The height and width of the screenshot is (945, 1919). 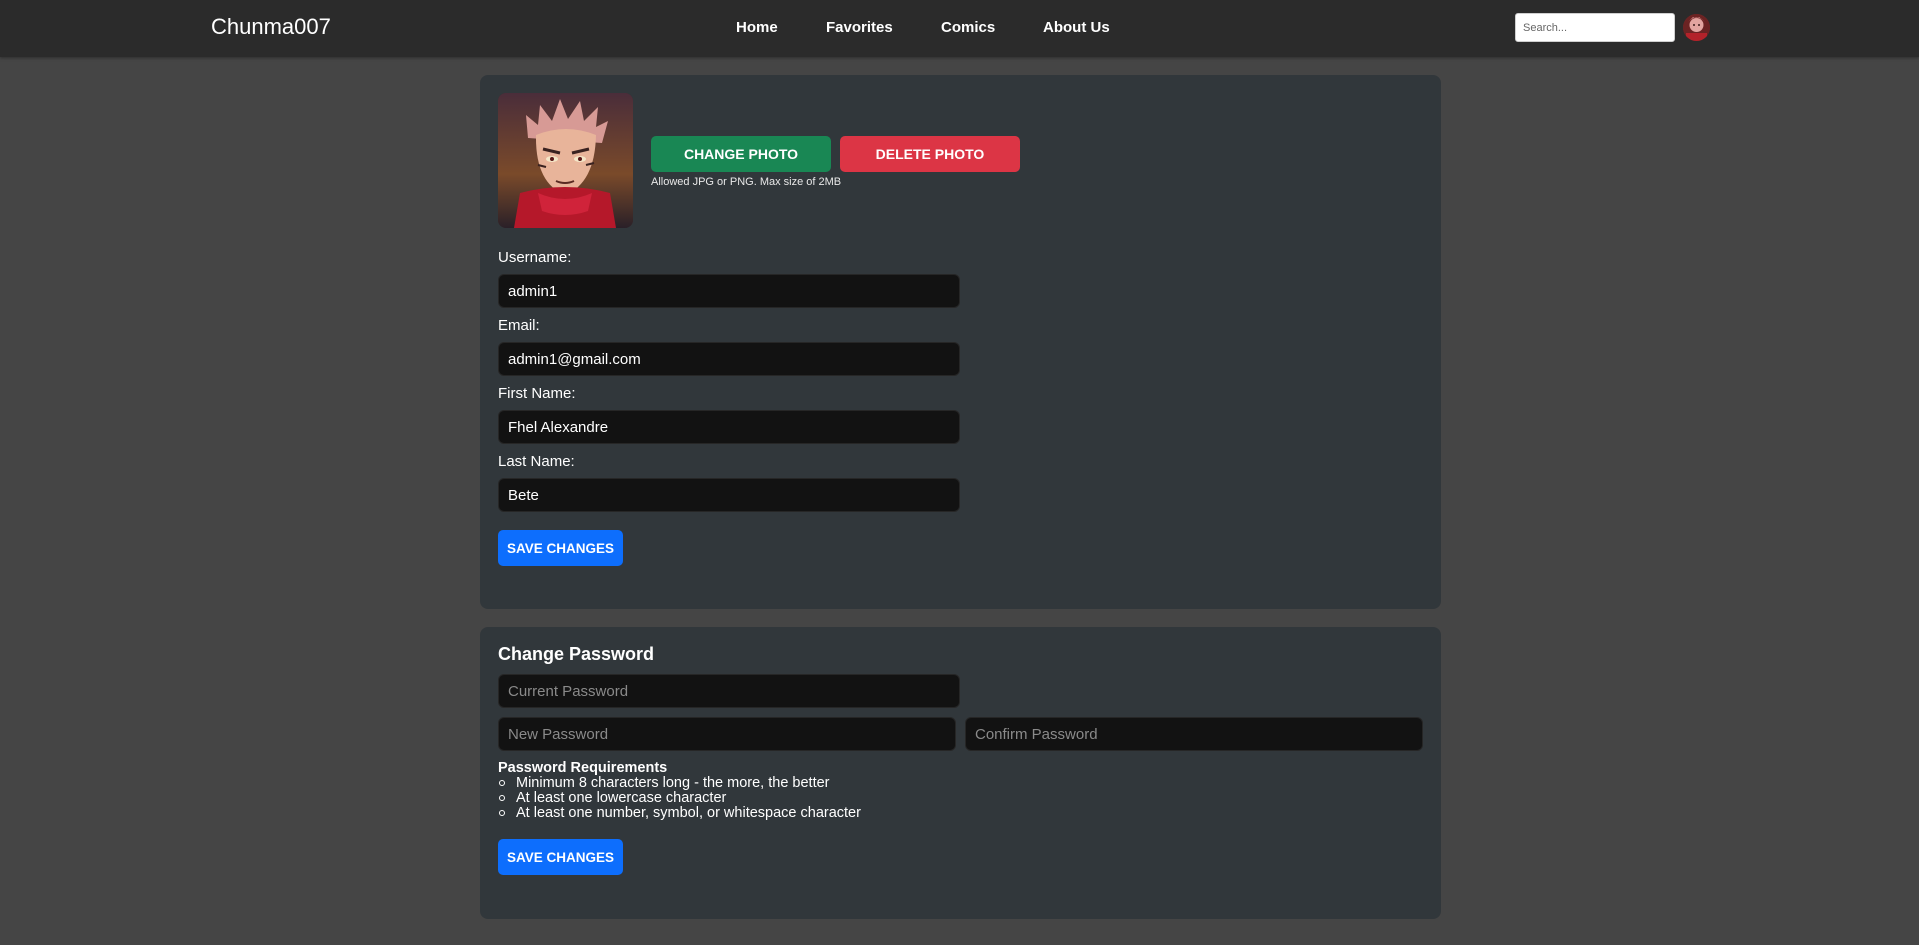 I want to click on email-label: Email:, so click(x=519, y=325).